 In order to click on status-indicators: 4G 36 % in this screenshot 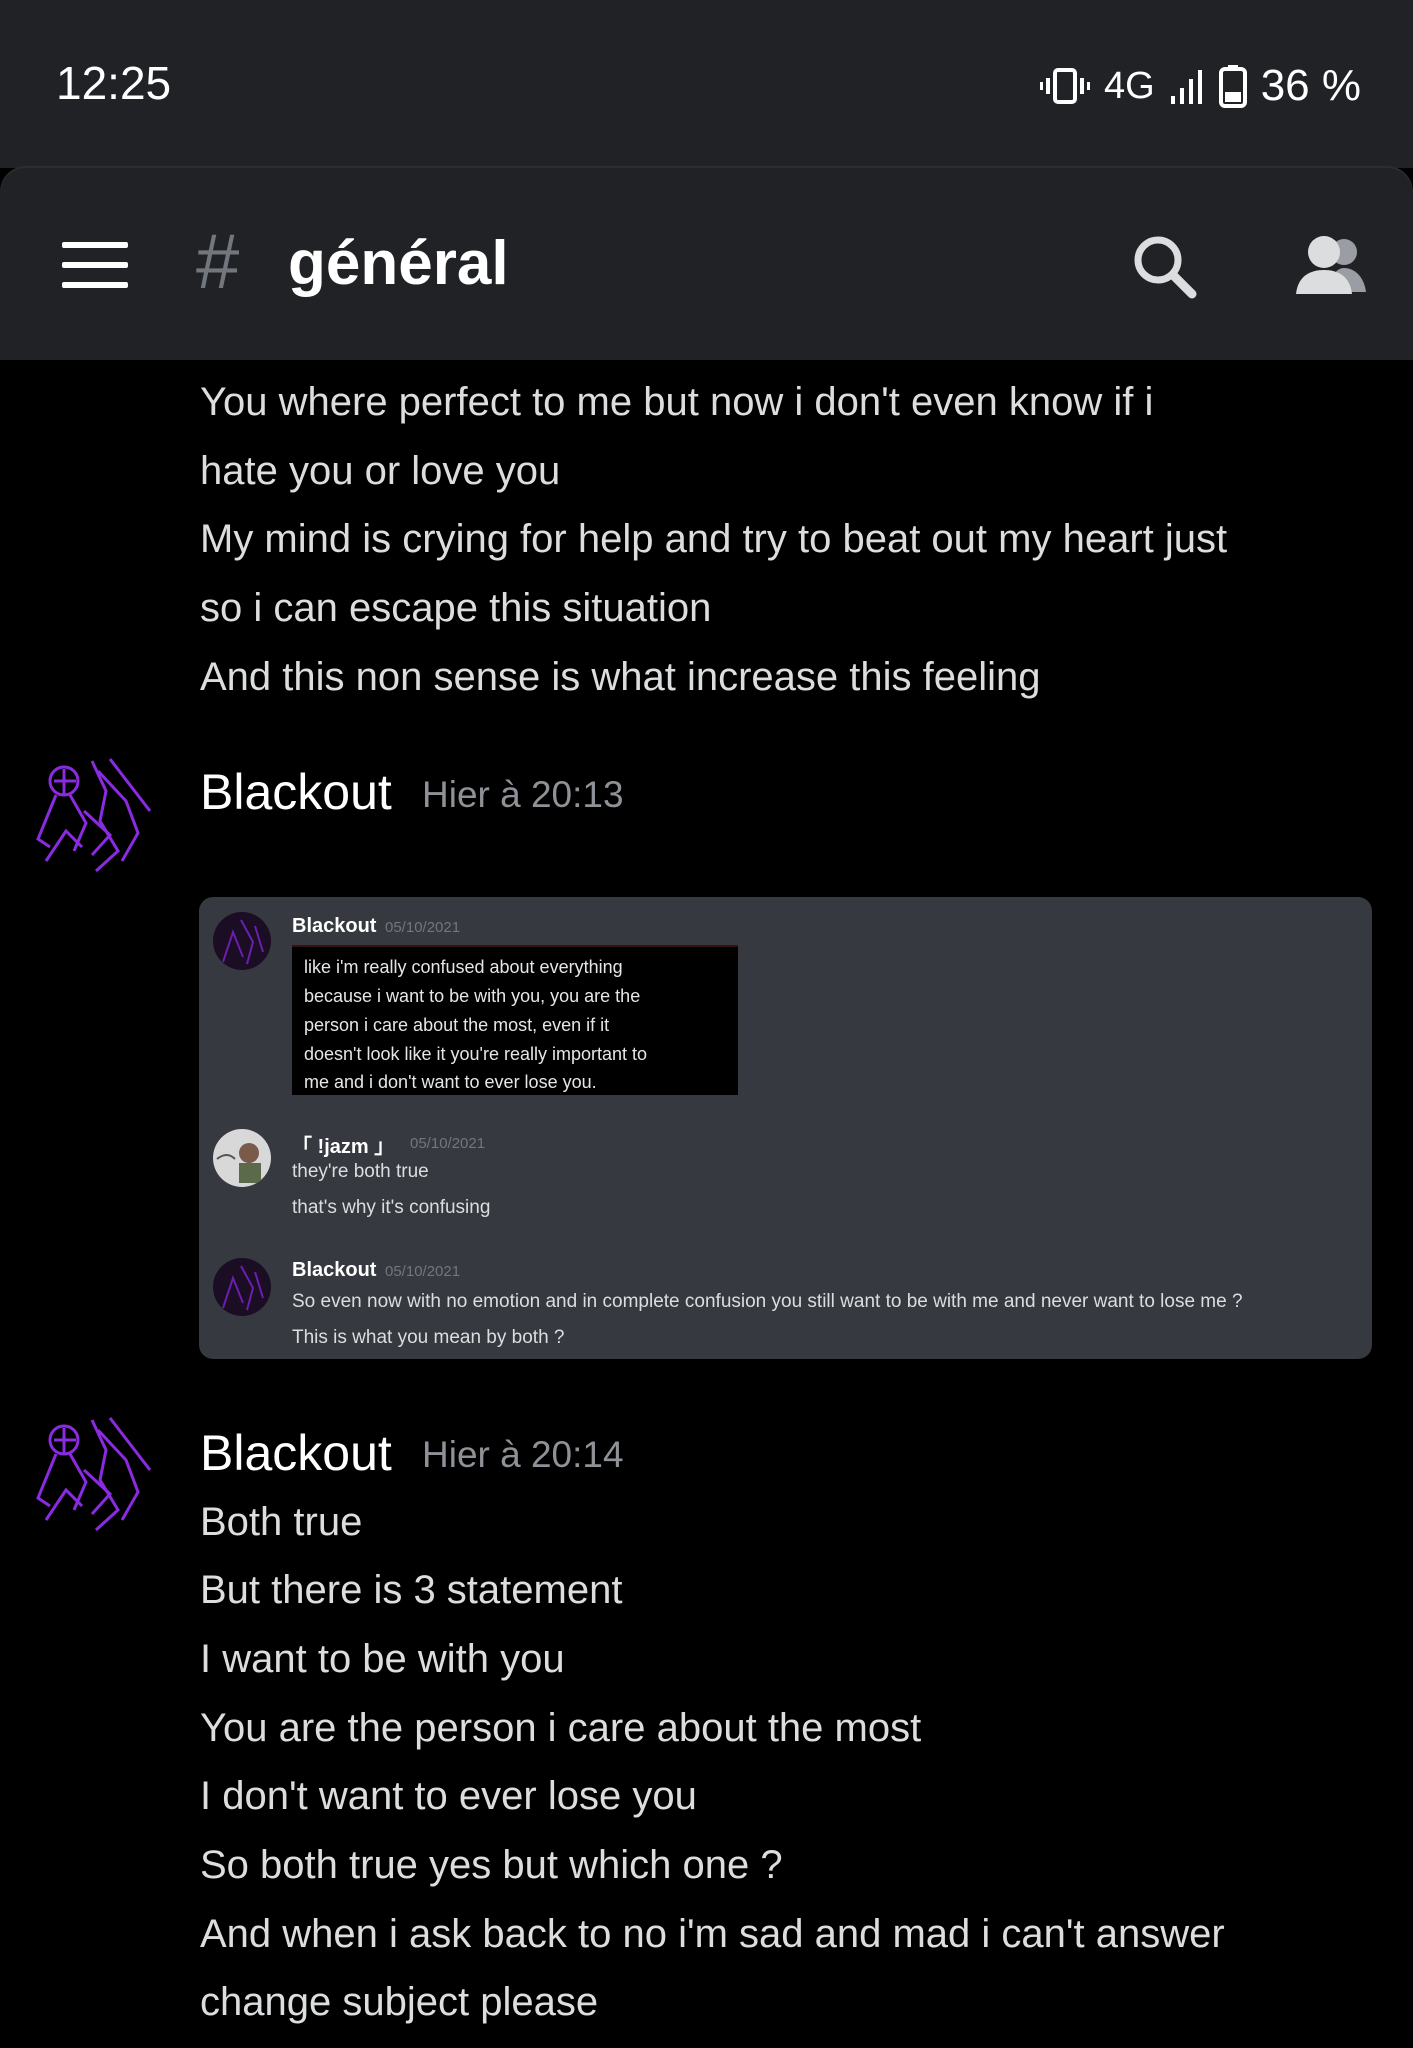, I will do `click(1200, 86)`.